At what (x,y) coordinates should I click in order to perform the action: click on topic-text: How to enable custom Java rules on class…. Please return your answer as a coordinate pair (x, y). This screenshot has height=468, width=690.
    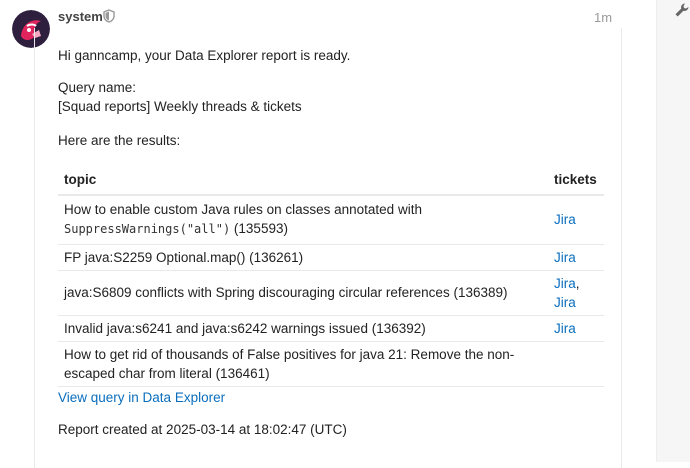
    Looking at the image, I should click on (243, 210).